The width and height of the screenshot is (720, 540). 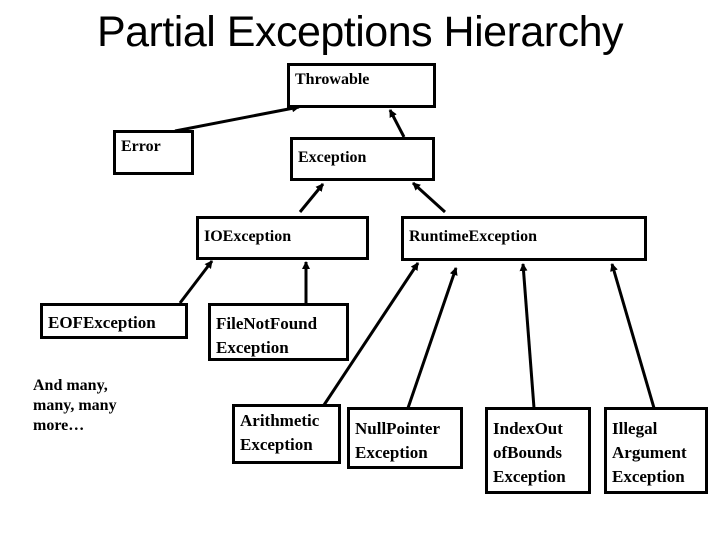 I want to click on node-indexoutofboundsexception: IndexOut ofBounds Exception, so click(x=538, y=450).